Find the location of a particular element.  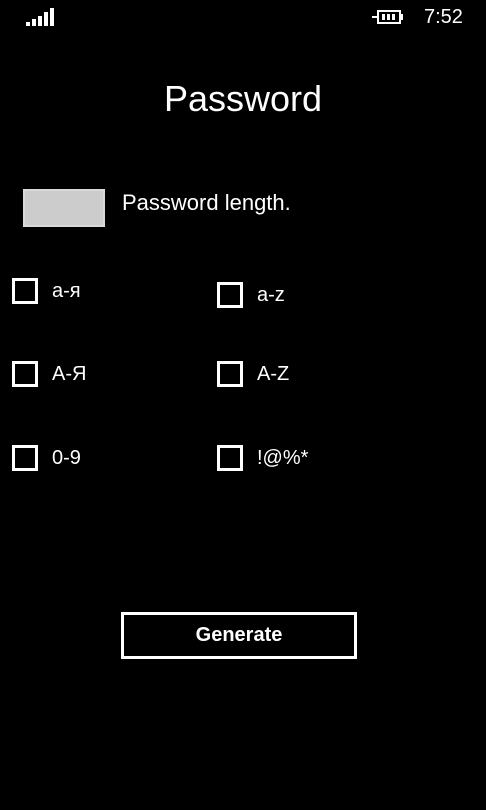

checkbox-symbols: !@%* is located at coordinates (262, 458).